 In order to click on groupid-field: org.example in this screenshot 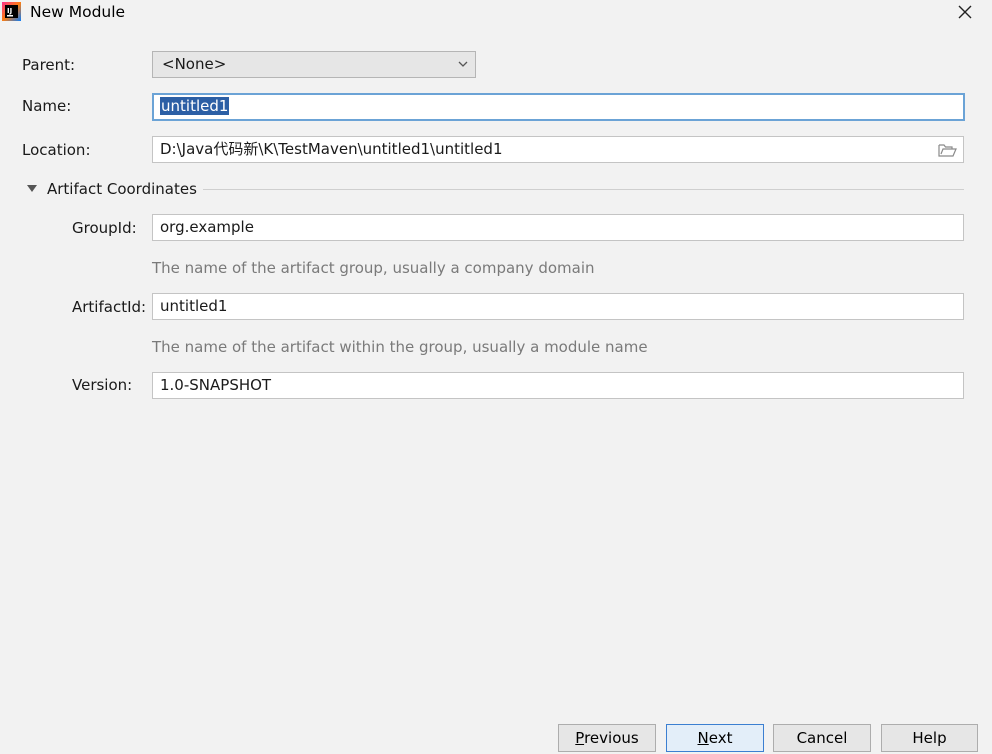, I will do `click(558, 227)`.